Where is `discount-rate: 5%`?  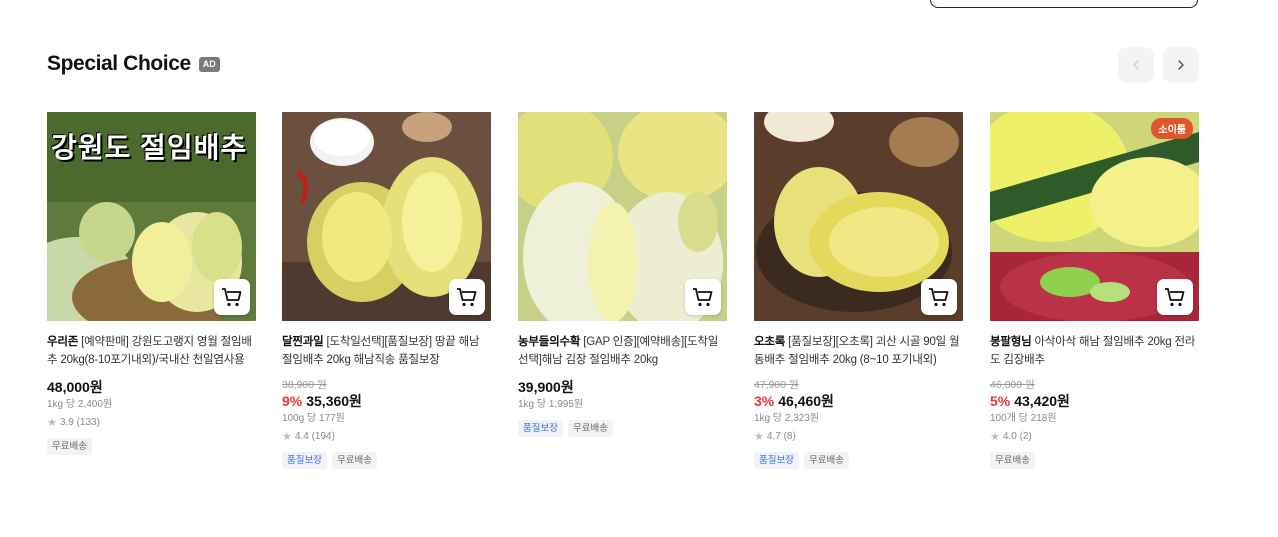
discount-rate: 5% is located at coordinates (1000, 401).